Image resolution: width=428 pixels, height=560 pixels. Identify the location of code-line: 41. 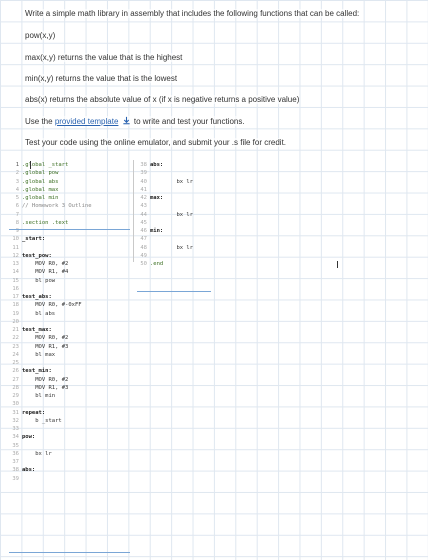
(174, 190).